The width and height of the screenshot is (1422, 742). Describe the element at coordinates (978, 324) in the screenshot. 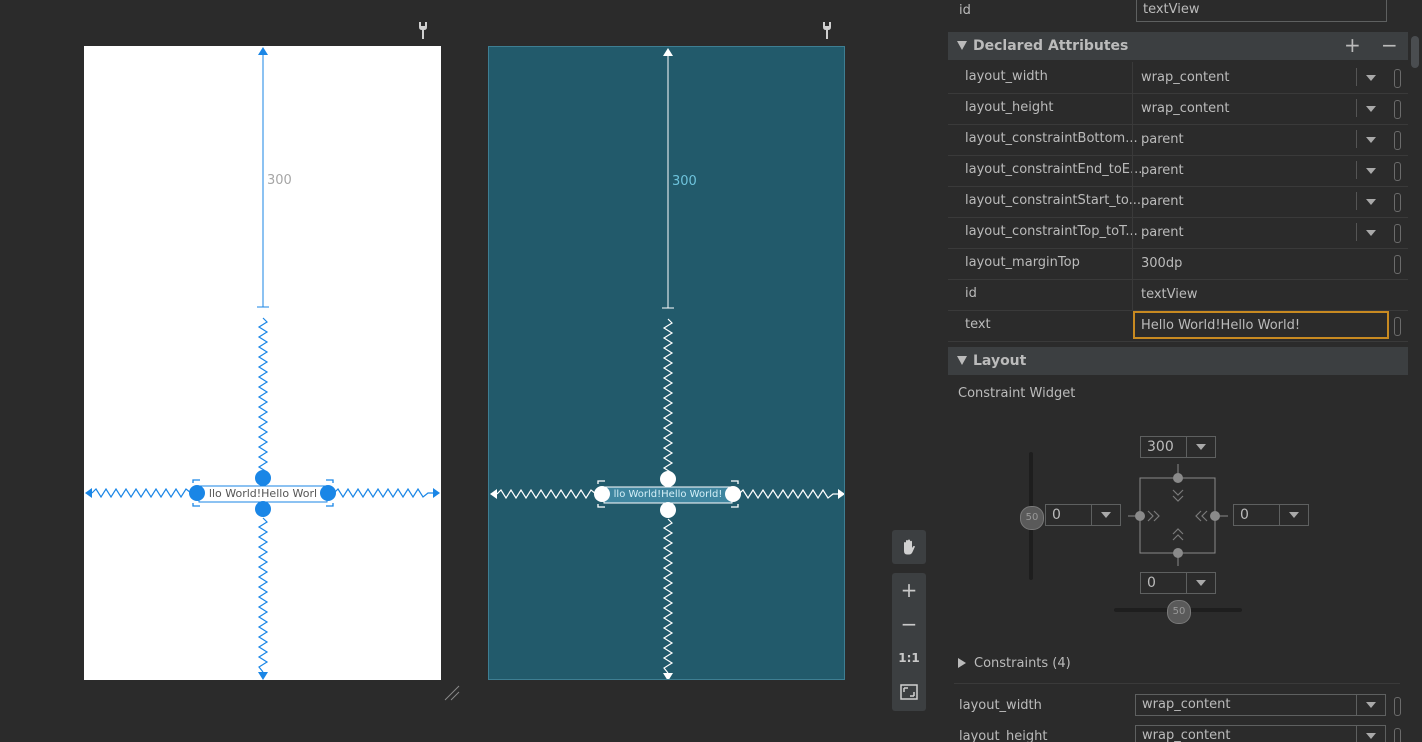

I see `attr-key: text` at that location.